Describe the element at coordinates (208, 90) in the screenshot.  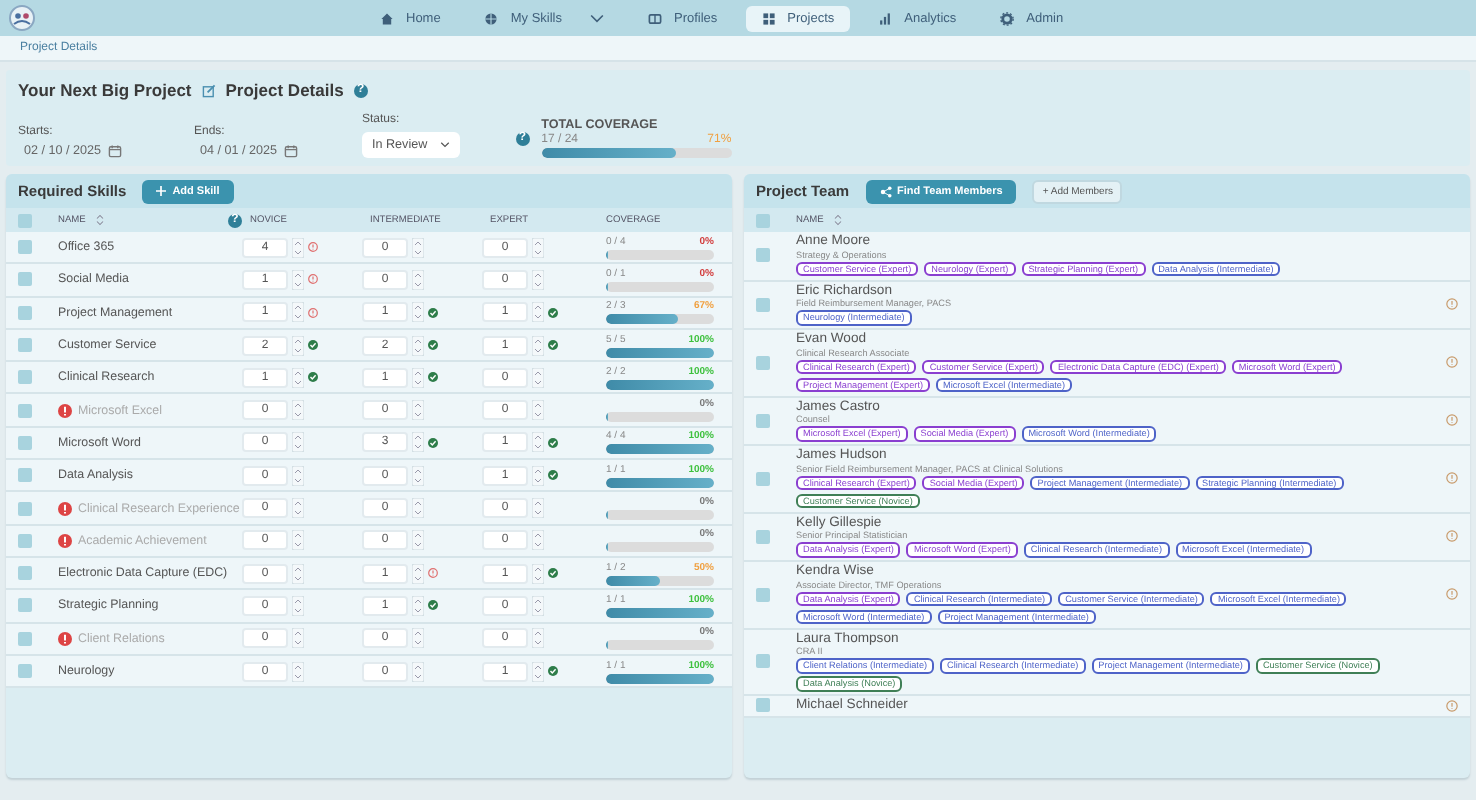
I see `edit-icon` at that location.